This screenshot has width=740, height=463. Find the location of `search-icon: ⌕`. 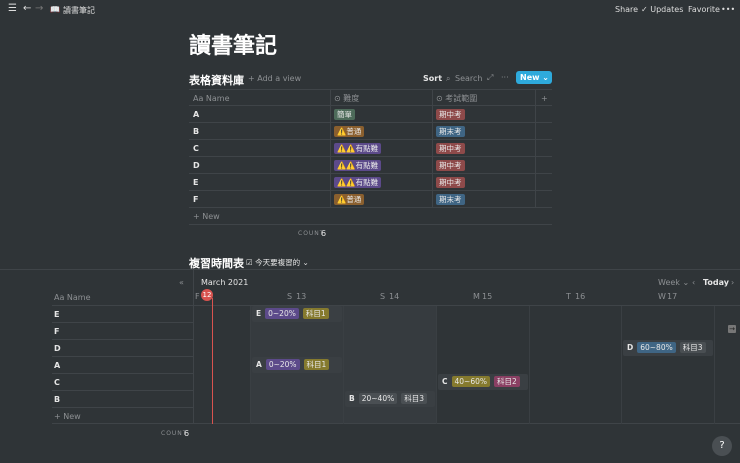

search-icon: ⌕ is located at coordinates (448, 79).